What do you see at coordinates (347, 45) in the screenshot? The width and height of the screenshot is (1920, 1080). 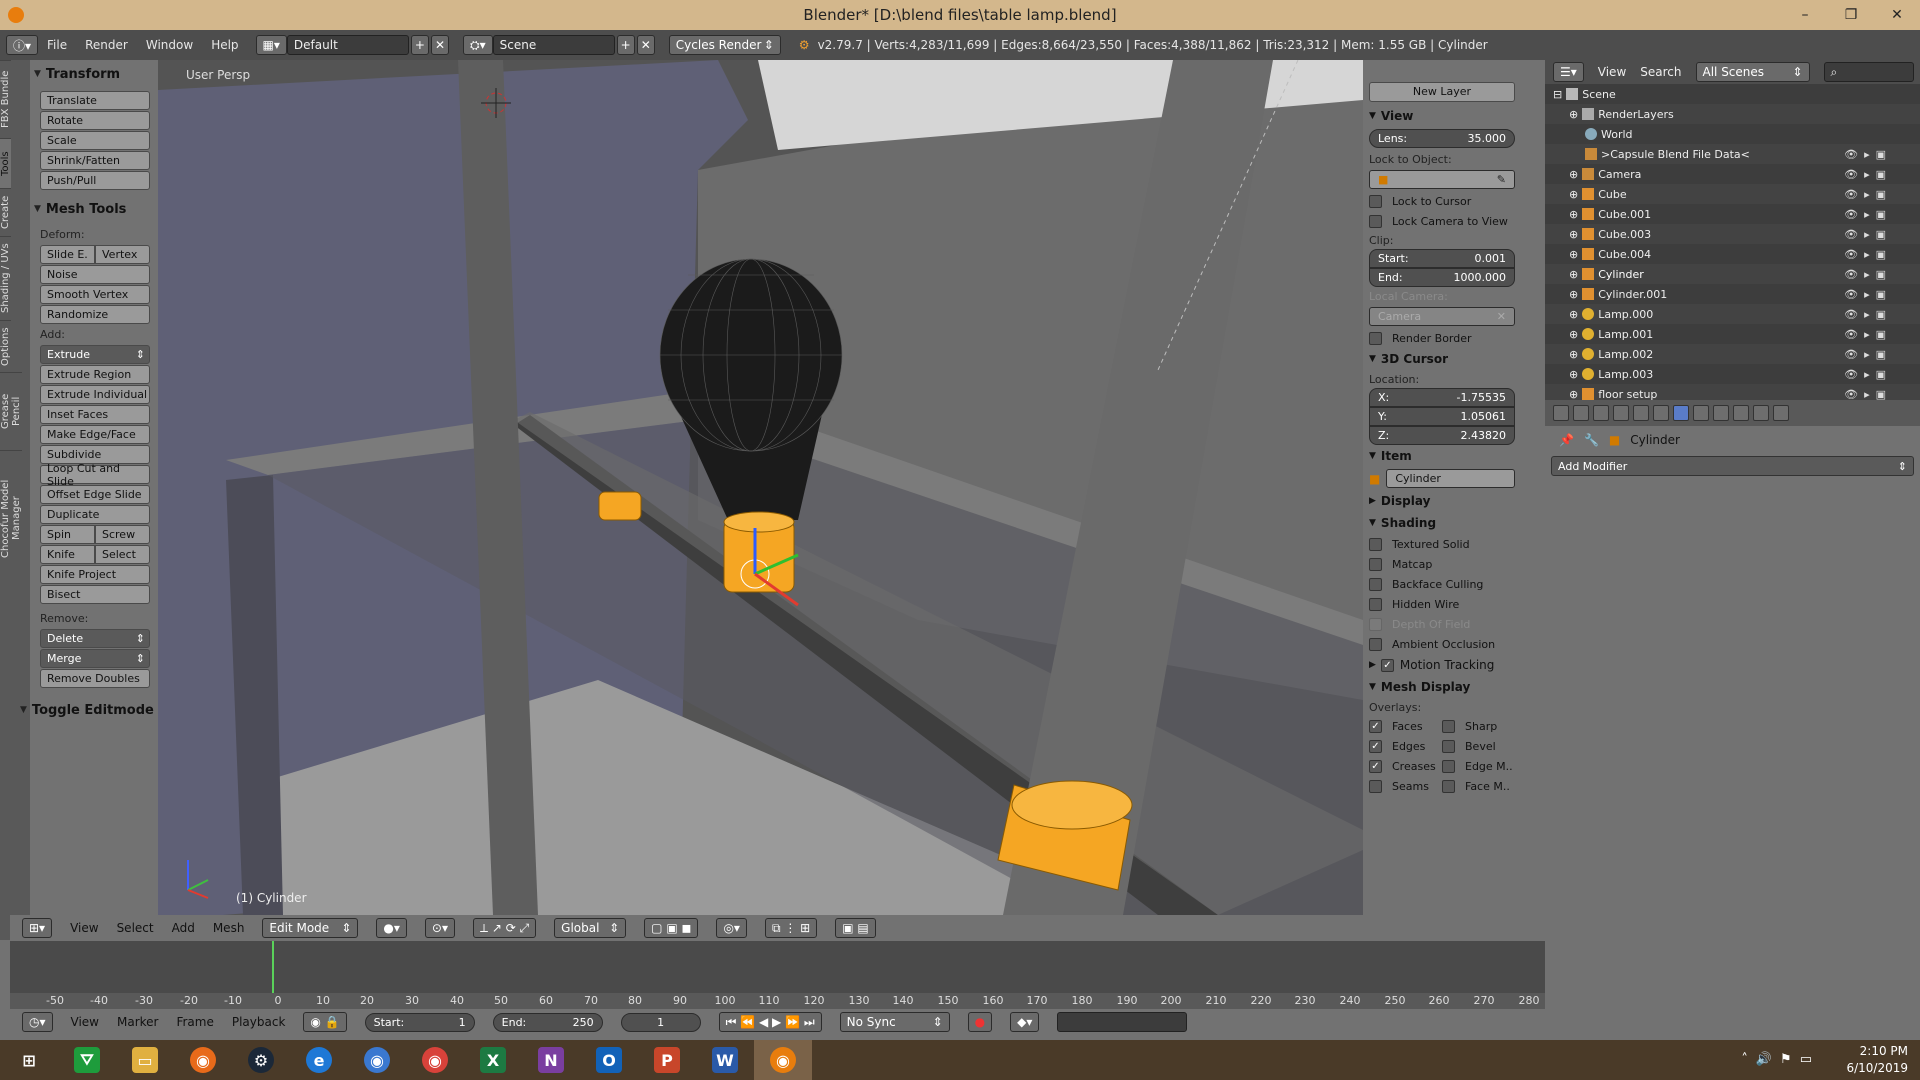 I see `layout-field: Default` at bounding box center [347, 45].